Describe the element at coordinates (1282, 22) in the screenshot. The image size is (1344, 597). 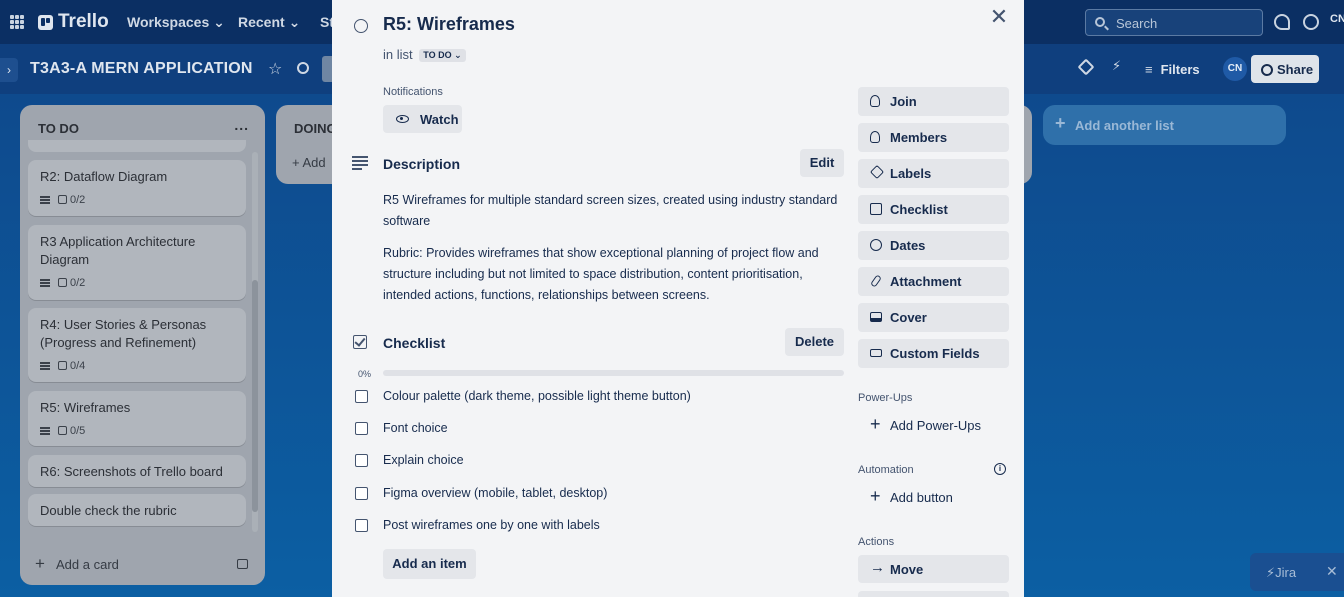
I see `notifications-icon` at that location.